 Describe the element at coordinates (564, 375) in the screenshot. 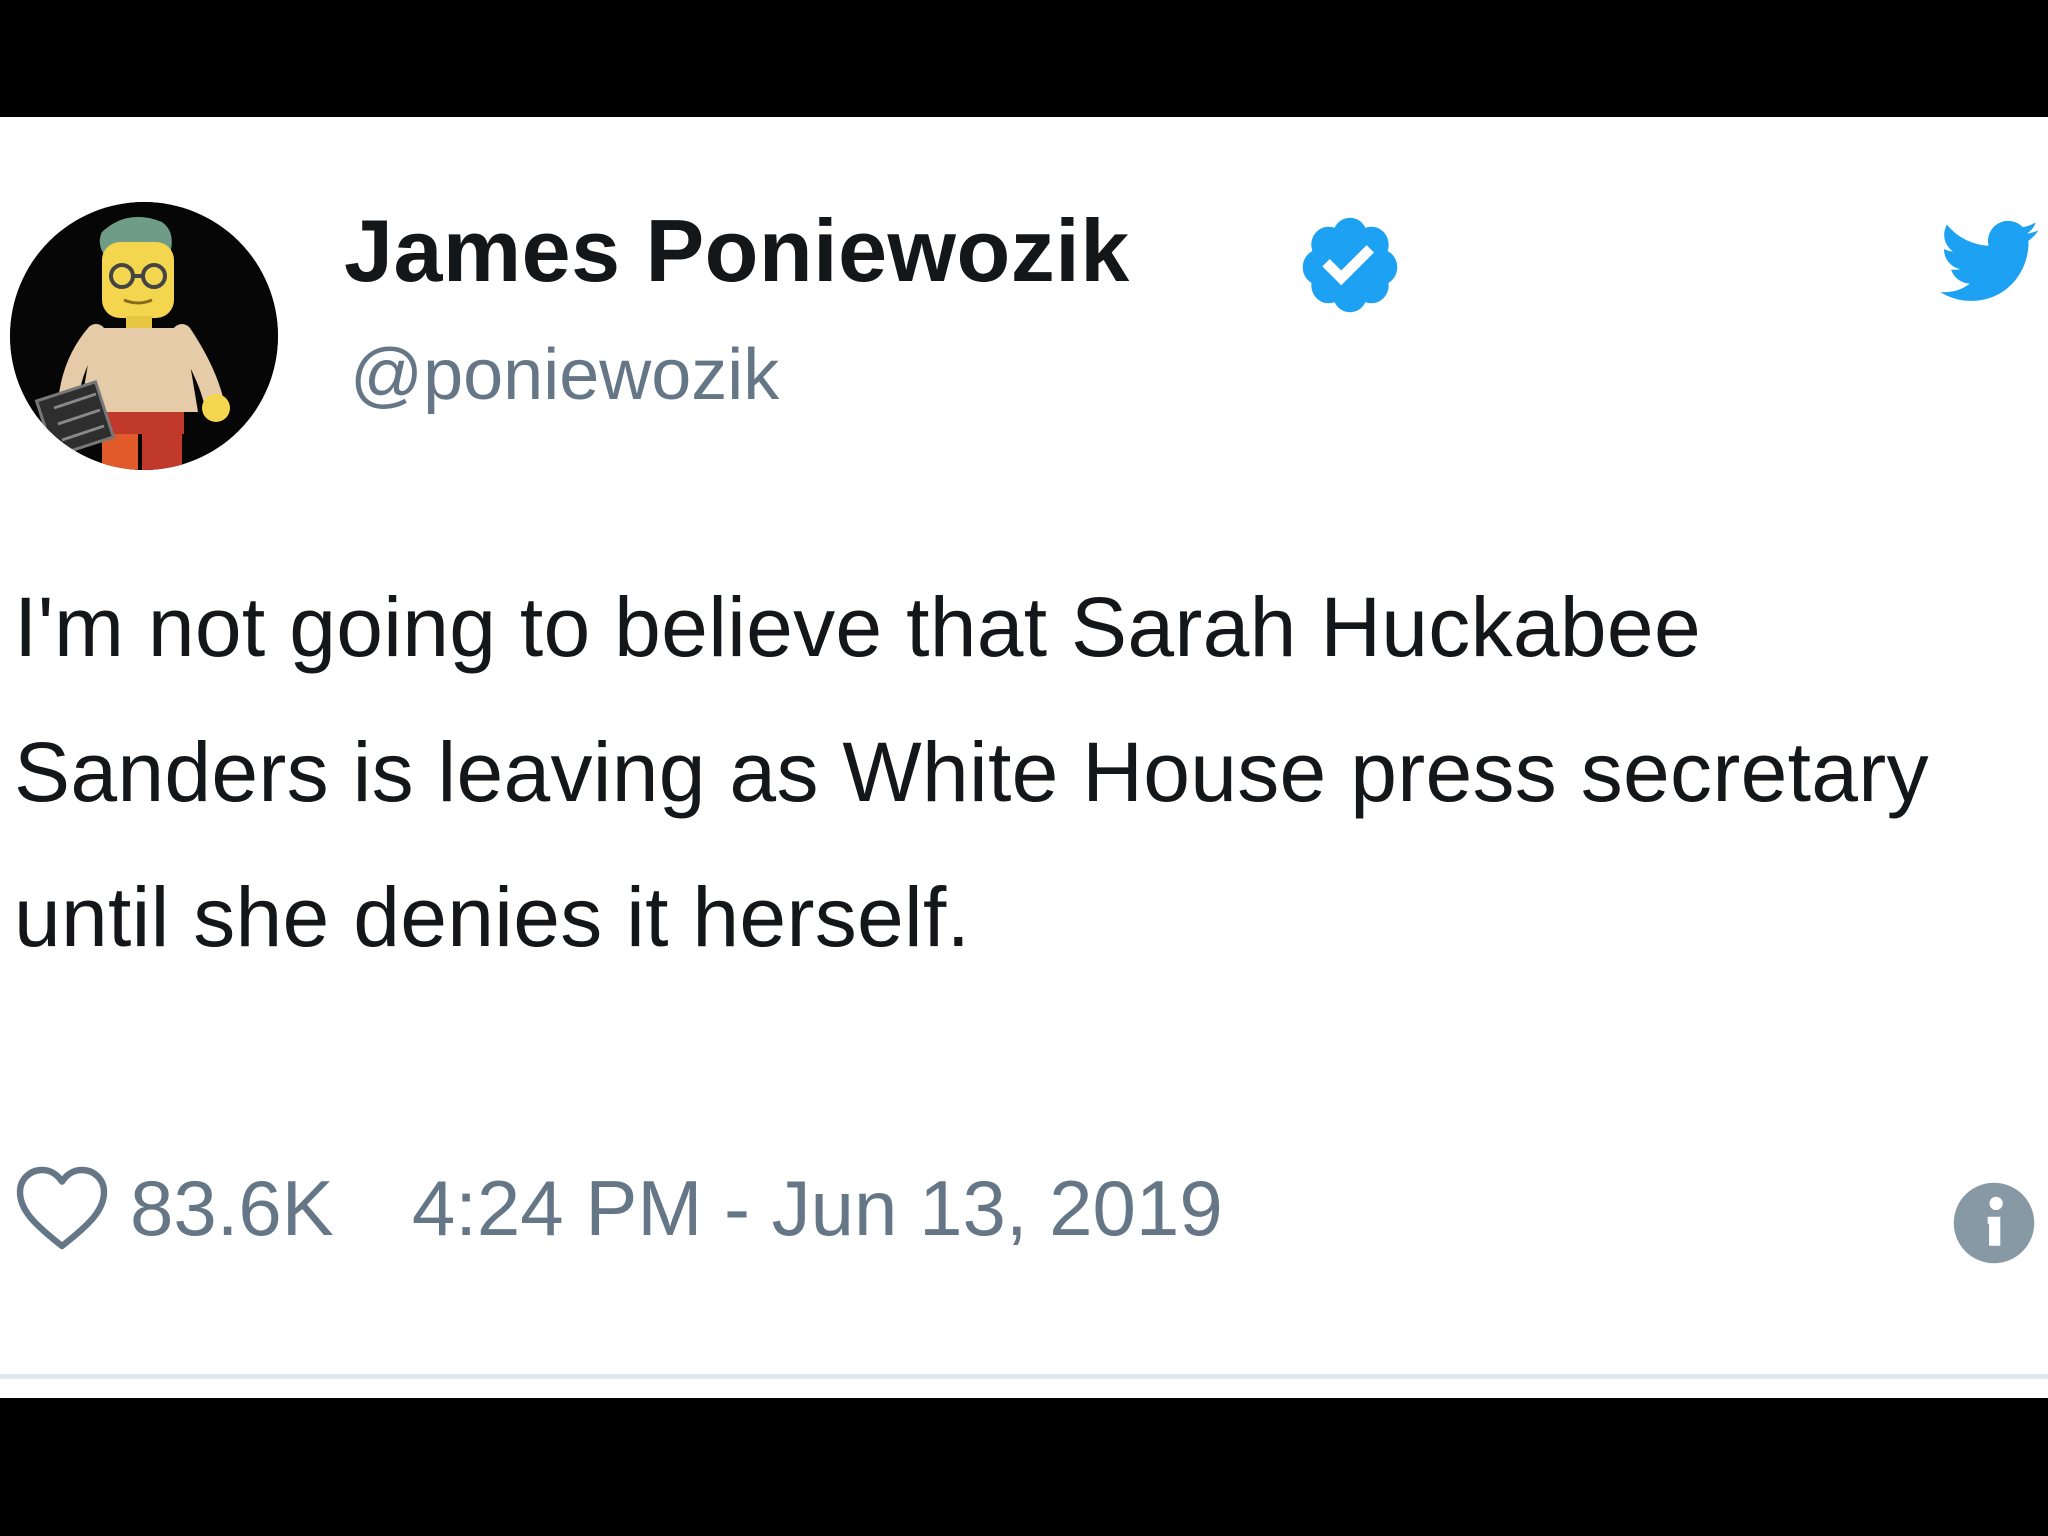

I see `handle: @poniewozik` at that location.